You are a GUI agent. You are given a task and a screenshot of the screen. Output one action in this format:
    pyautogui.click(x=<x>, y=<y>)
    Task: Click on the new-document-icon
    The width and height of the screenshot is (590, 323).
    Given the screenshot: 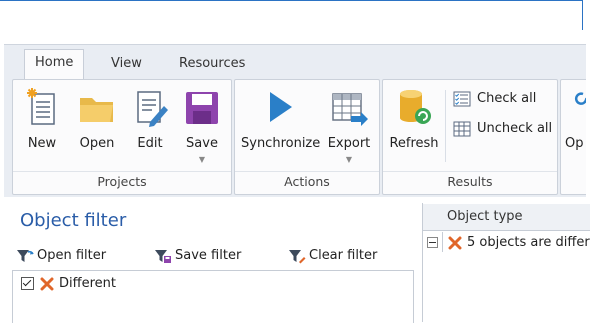 What is the action you would take?
    pyautogui.click(x=42, y=107)
    